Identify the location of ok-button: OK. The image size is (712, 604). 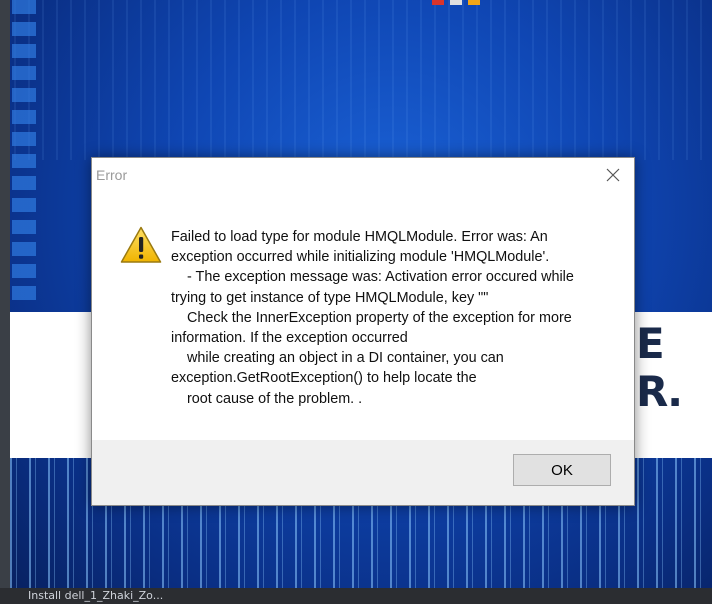
(562, 470).